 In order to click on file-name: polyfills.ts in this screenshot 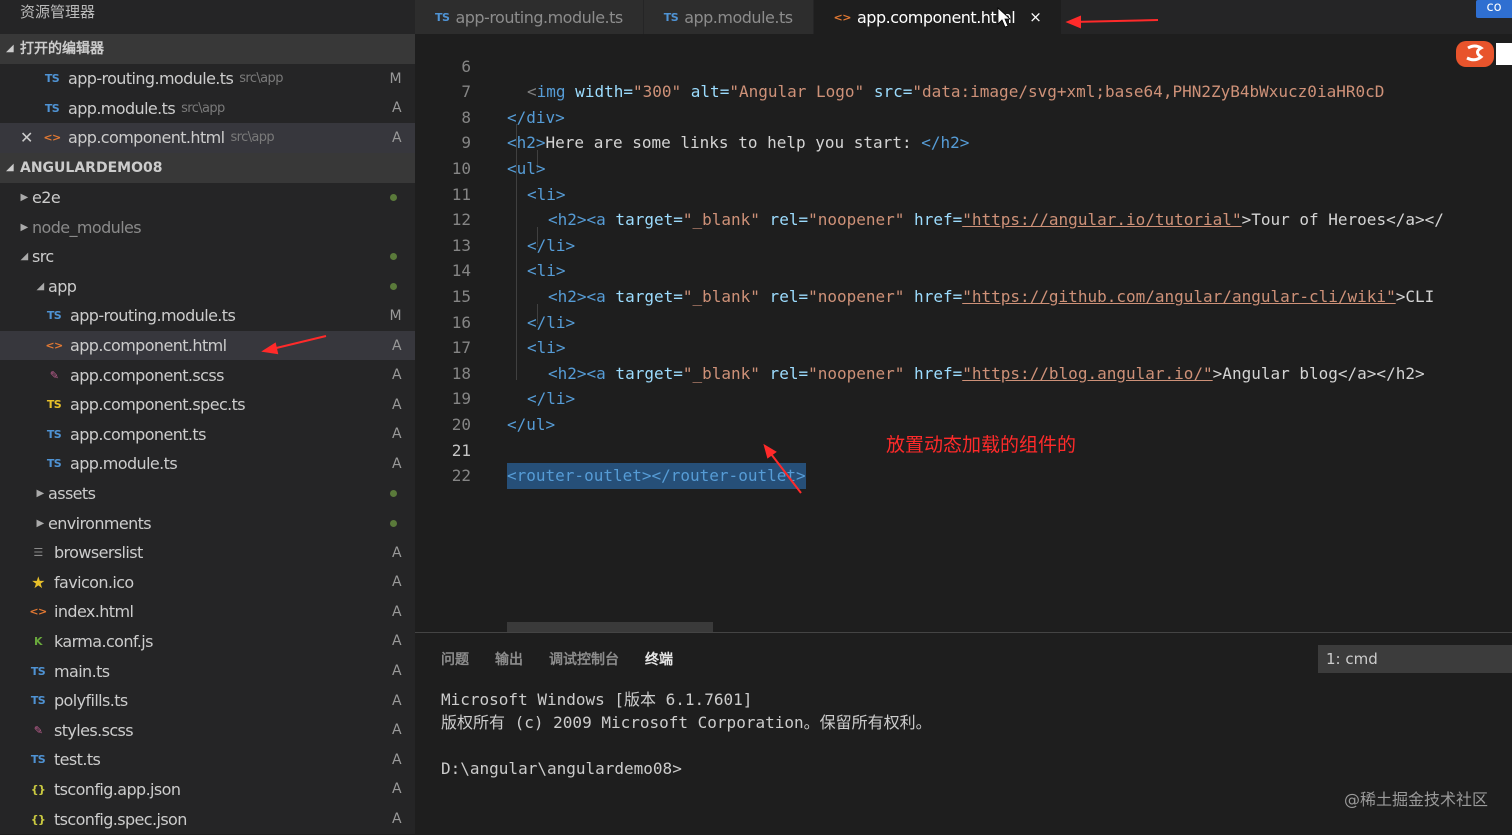, I will do `click(91, 701)`.